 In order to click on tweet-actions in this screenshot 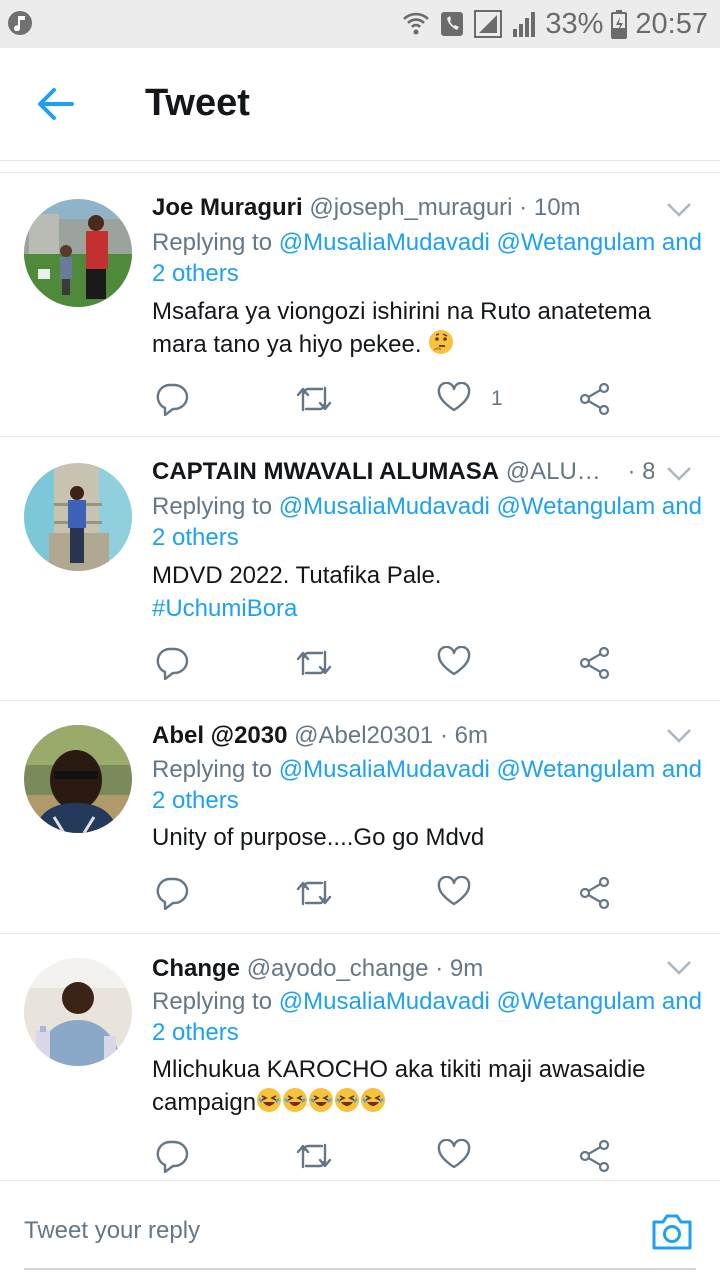, I will do `click(360, 1156)`.